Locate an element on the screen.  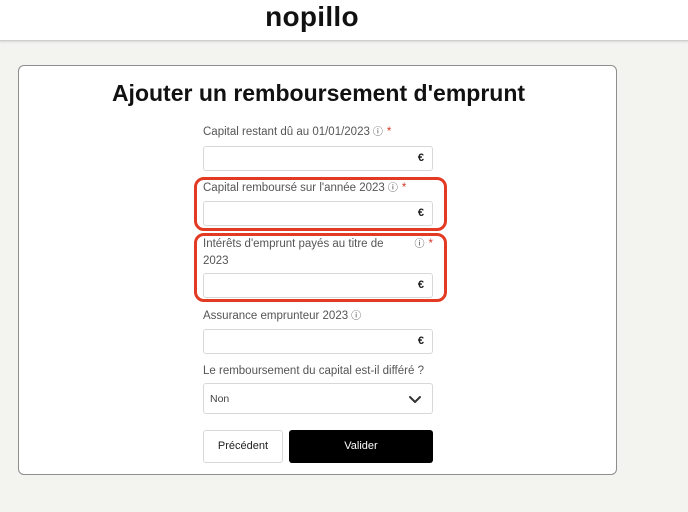
top-header: nopillo is located at coordinates (344, 20).